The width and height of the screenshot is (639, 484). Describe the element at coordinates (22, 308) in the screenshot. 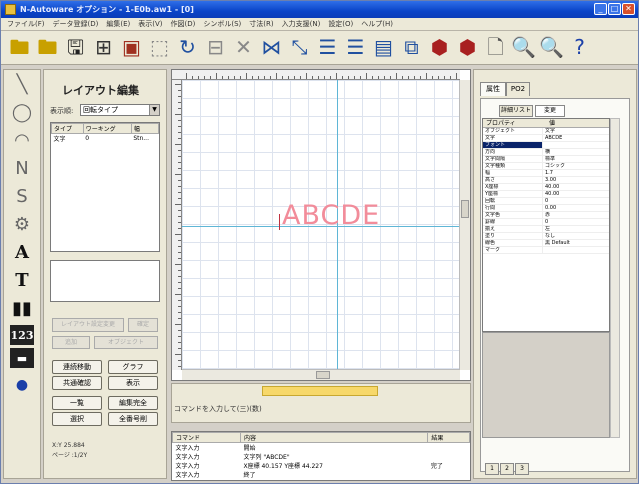

I see `barcode-tool-icon: ▮▮` at that location.